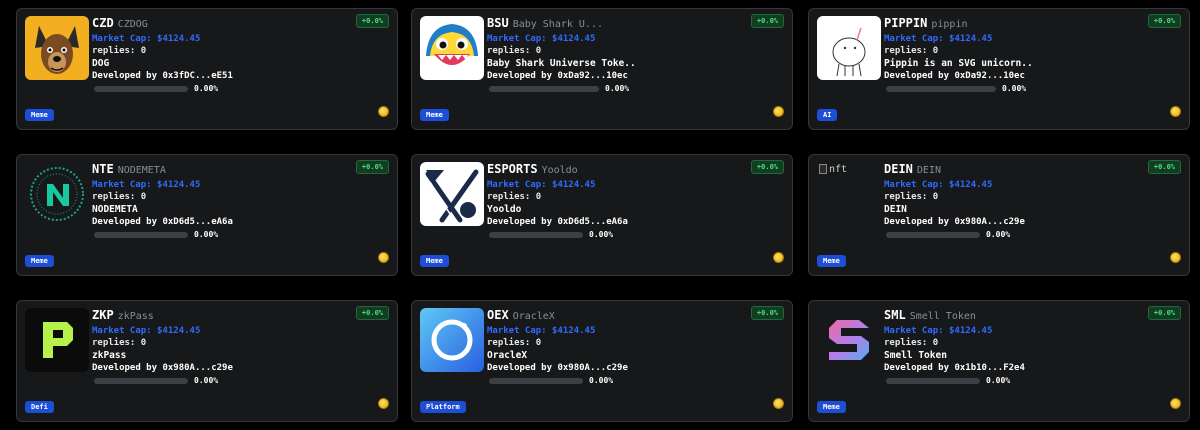  What do you see at coordinates (958, 63) in the screenshot?
I see `token-description: Pippin is an SVG unicorn..` at bounding box center [958, 63].